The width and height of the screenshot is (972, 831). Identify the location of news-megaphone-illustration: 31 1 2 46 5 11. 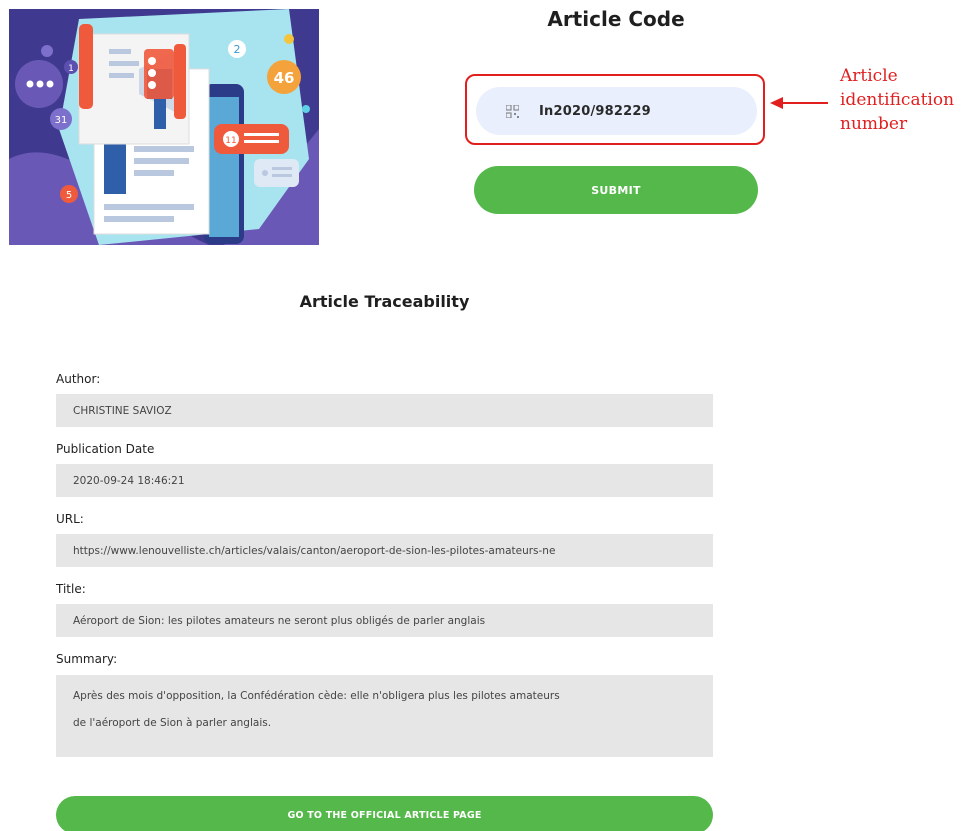
(164, 127).